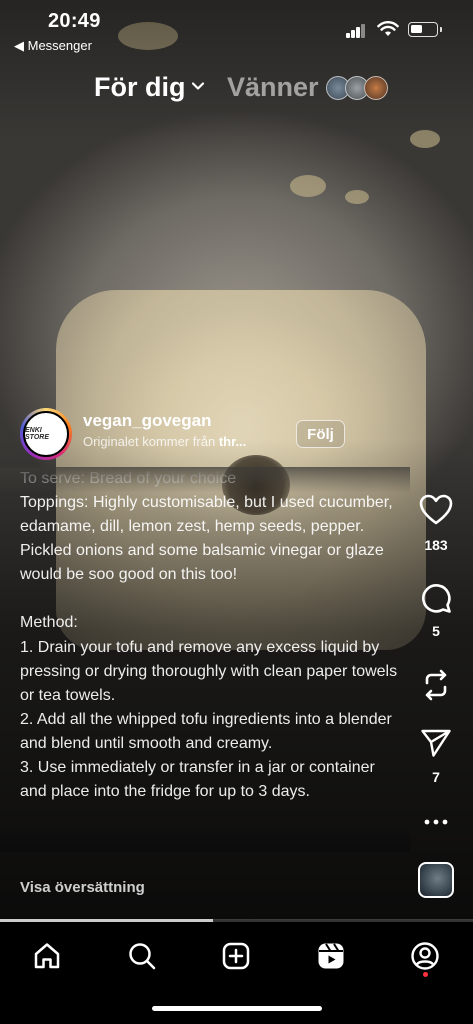 The width and height of the screenshot is (473, 1024). What do you see at coordinates (436, 743) in the screenshot?
I see `send-icon` at bounding box center [436, 743].